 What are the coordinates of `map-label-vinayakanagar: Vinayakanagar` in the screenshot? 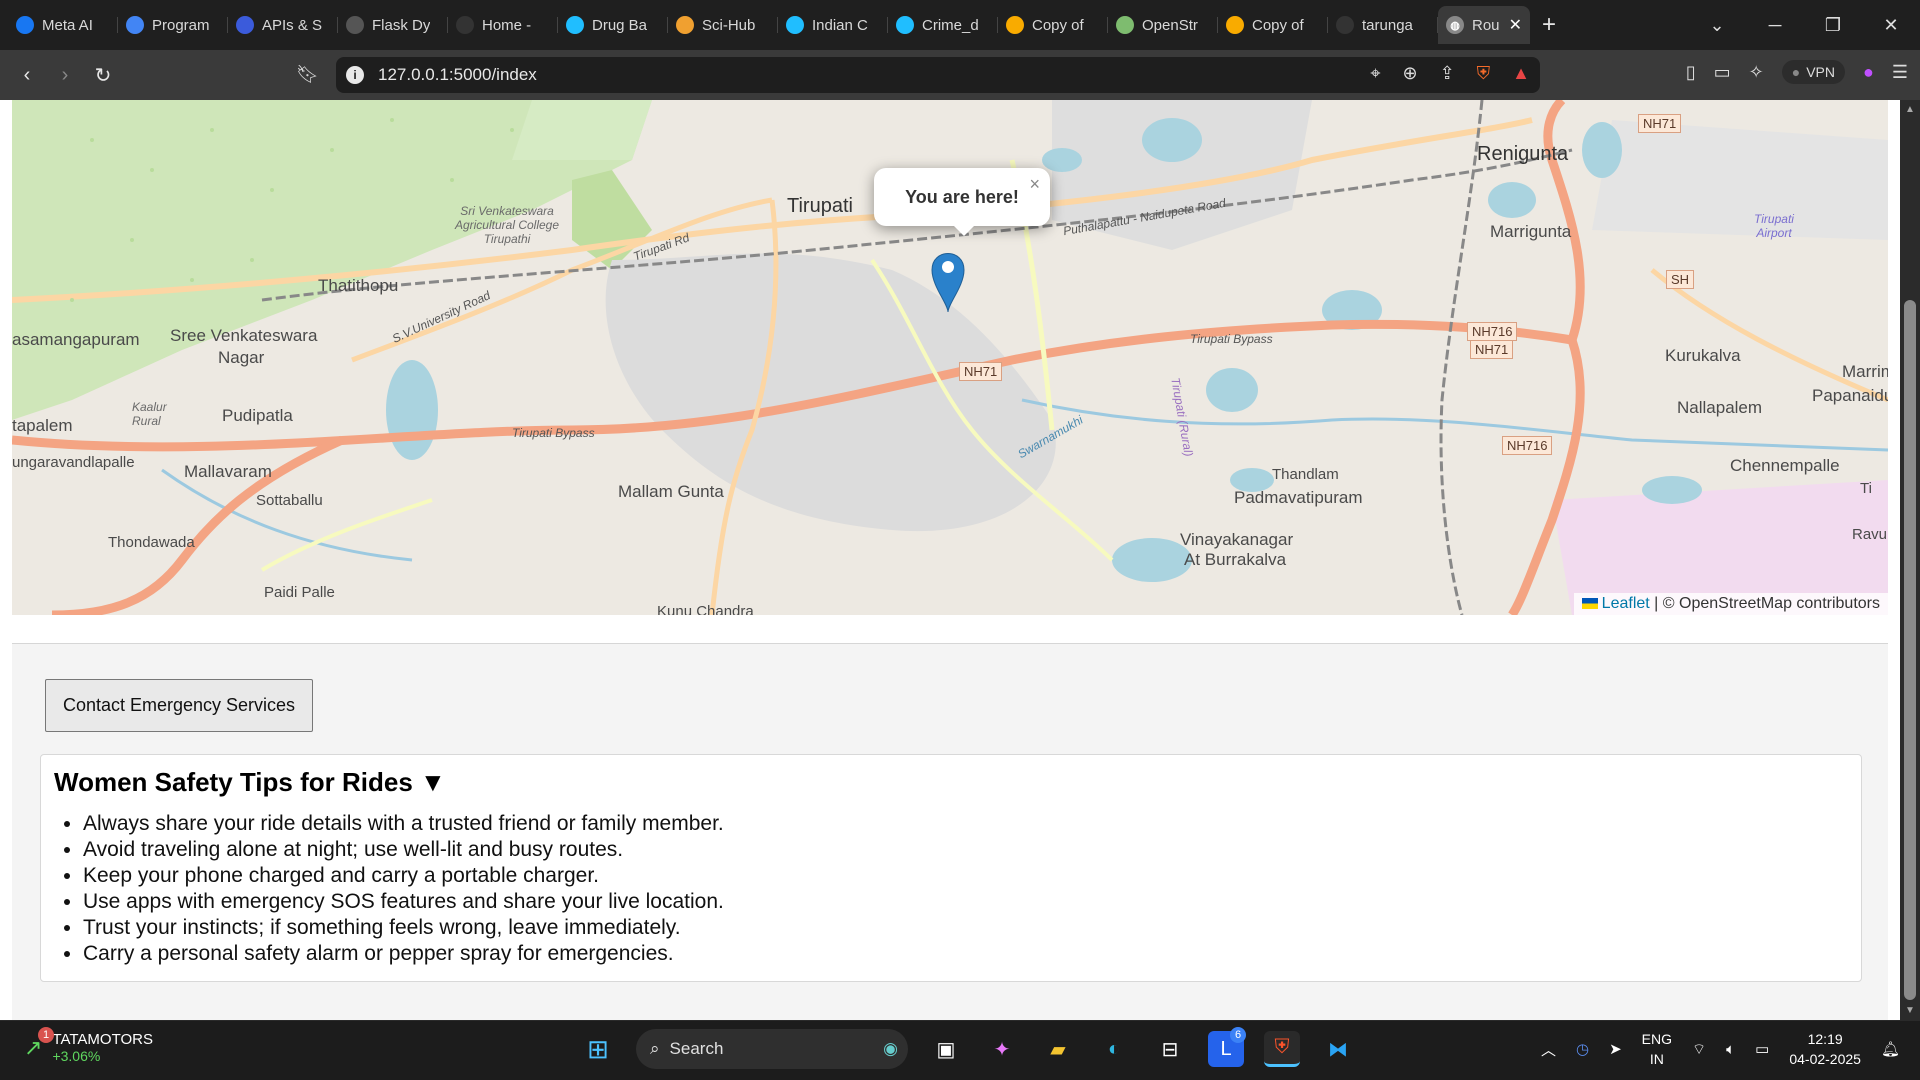 It's located at (1237, 539).